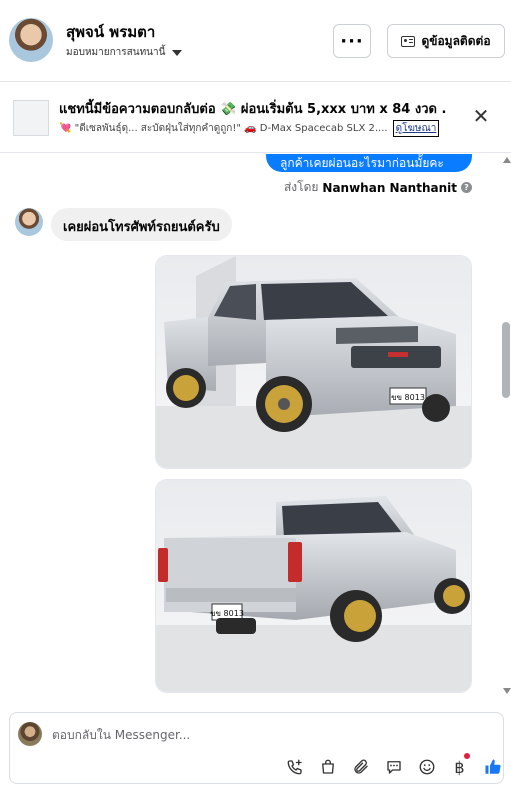 Image resolution: width=511 pixels, height=785 pixels. What do you see at coordinates (30, 734) in the screenshot?
I see `page-avatar` at bounding box center [30, 734].